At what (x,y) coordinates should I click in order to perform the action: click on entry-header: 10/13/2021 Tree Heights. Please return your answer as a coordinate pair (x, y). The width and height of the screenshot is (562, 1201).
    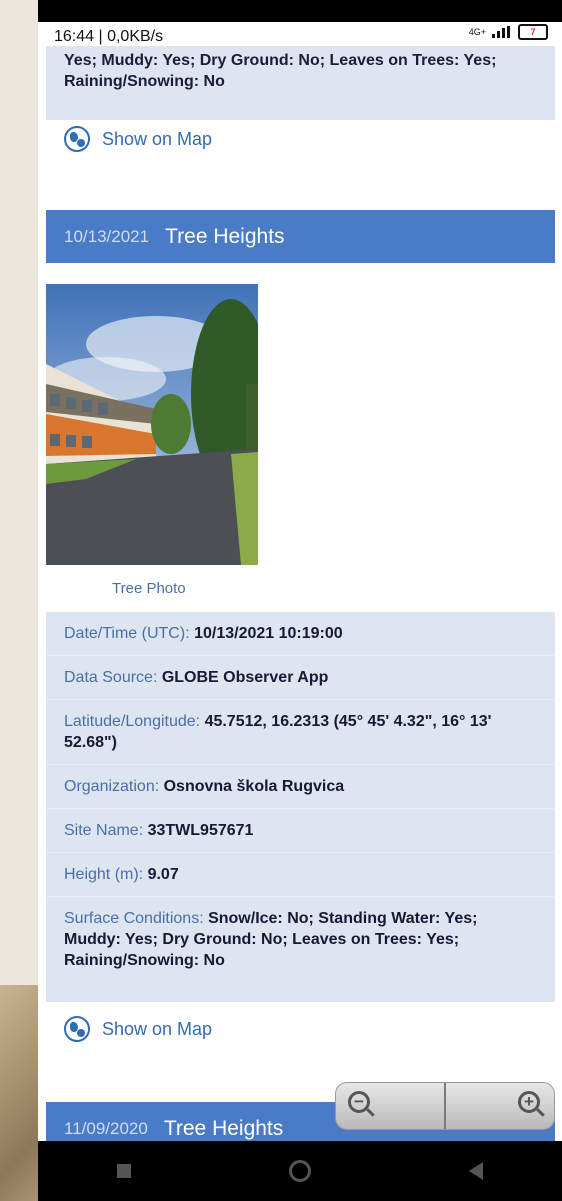
    Looking at the image, I should click on (300, 236).